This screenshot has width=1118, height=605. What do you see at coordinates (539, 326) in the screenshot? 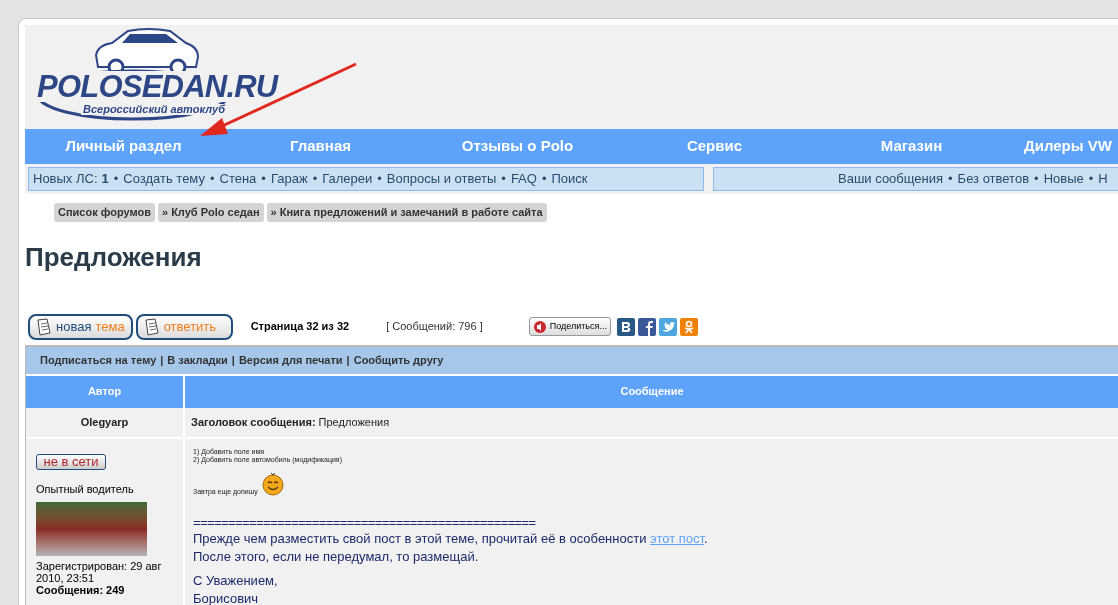
I see `speaker-icon` at bounding box center [539, 326].